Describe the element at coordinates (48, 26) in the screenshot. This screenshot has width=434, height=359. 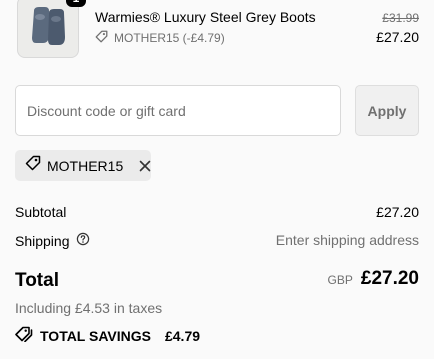
I see `boots-image` at that location.